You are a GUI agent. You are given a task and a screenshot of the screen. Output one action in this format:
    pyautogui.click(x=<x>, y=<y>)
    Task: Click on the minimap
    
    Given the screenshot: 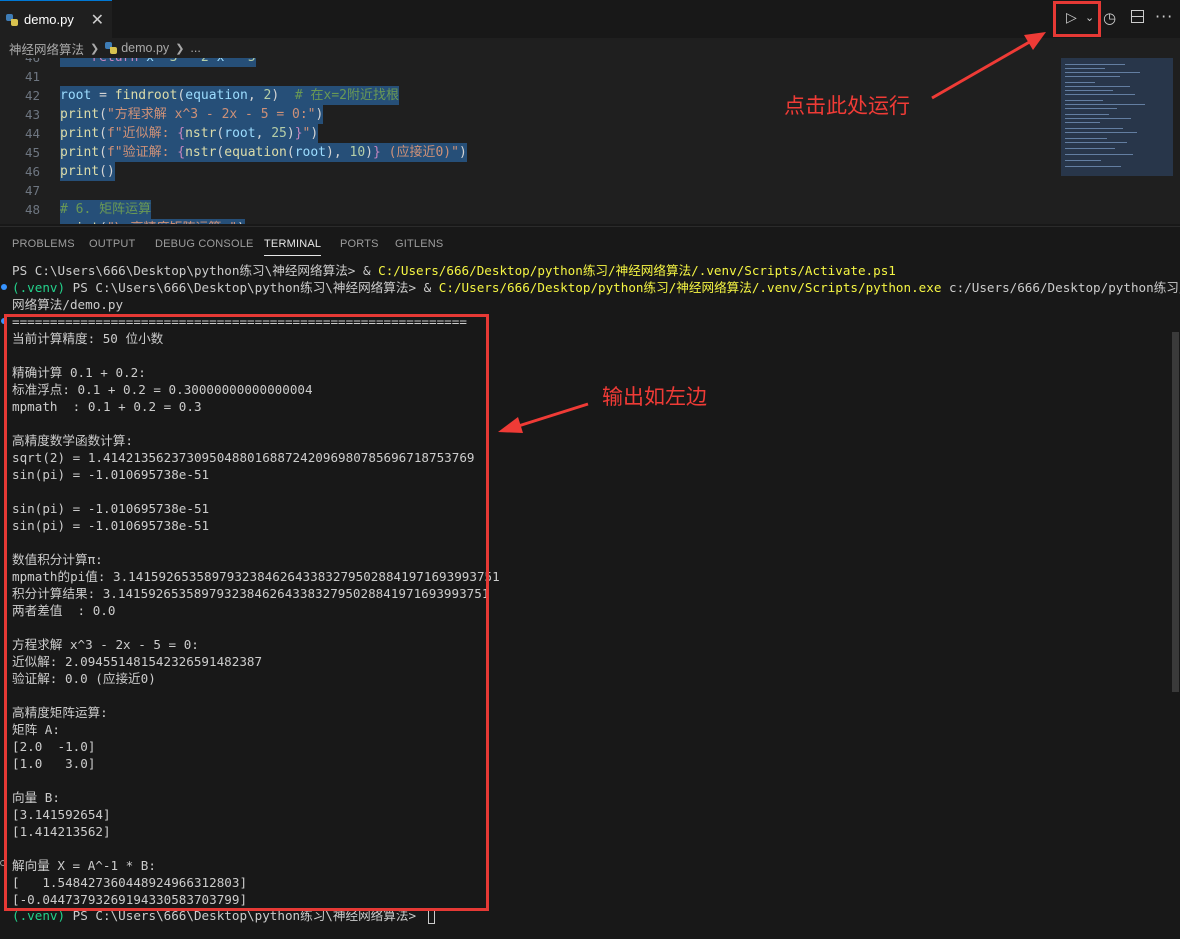 What is the action you would take?
    pyautogui.click(x=1117, y=117)
    